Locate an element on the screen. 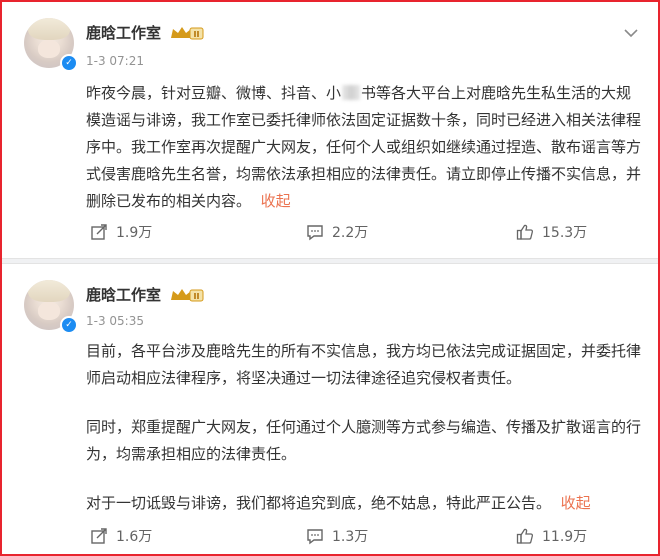 This screenshot has width=660, height=556. like-count: 11.9万 is located at coordinates (565, 537).